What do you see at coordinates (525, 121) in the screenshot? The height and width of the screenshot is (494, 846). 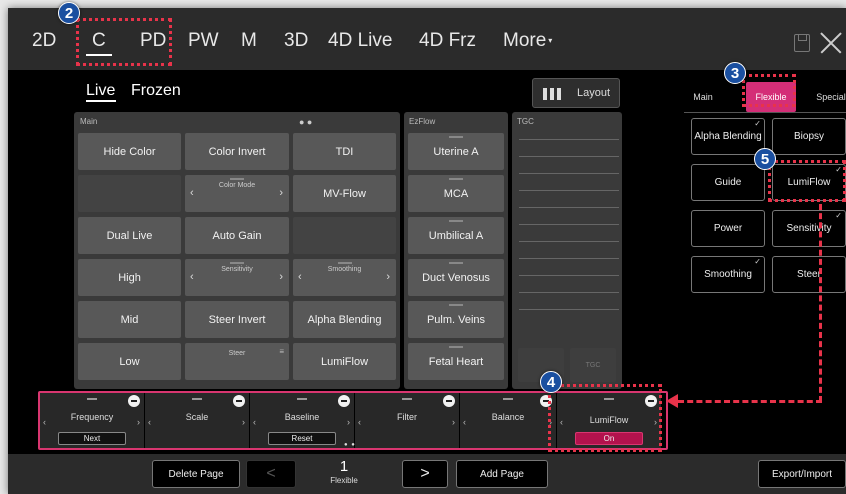 I see `tgc-panel-title: TGC` at bounding box center [525, 121].